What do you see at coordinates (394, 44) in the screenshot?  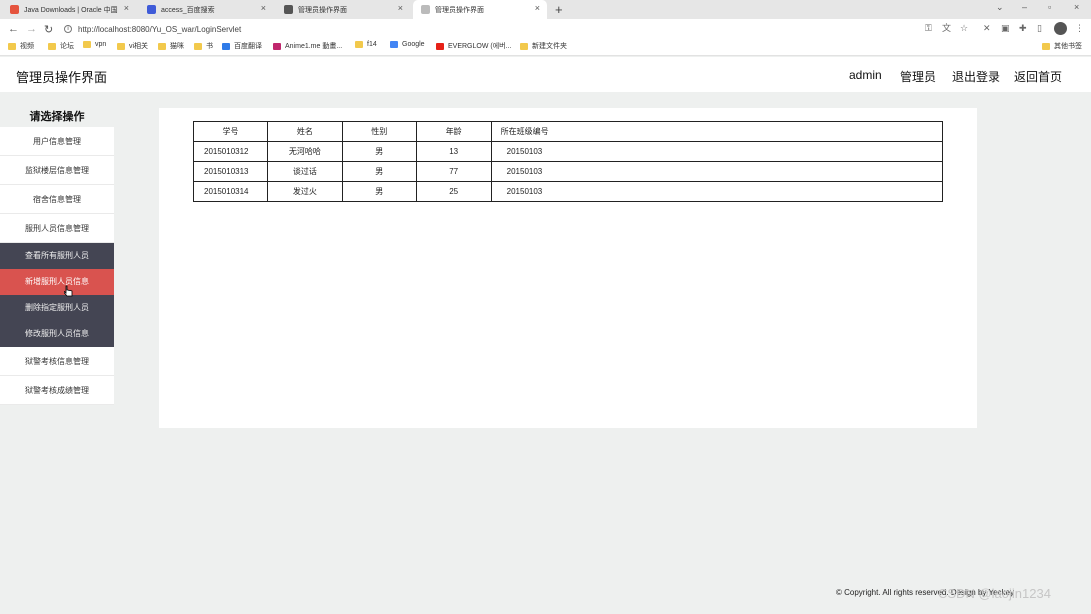 I see `google-icon` at bounding box center [394, 44].